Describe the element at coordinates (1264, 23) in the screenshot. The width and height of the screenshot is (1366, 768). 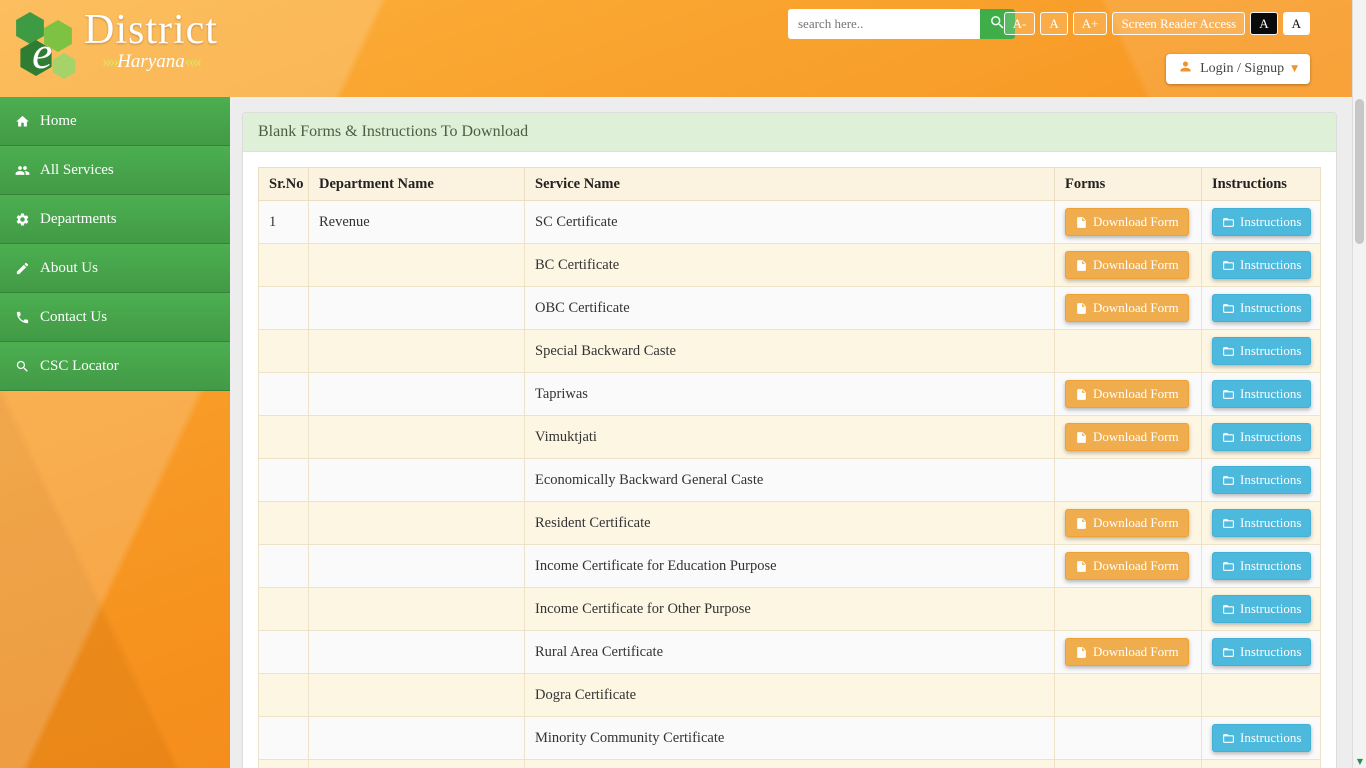
I see `contrast-dark-button: A` at that location.